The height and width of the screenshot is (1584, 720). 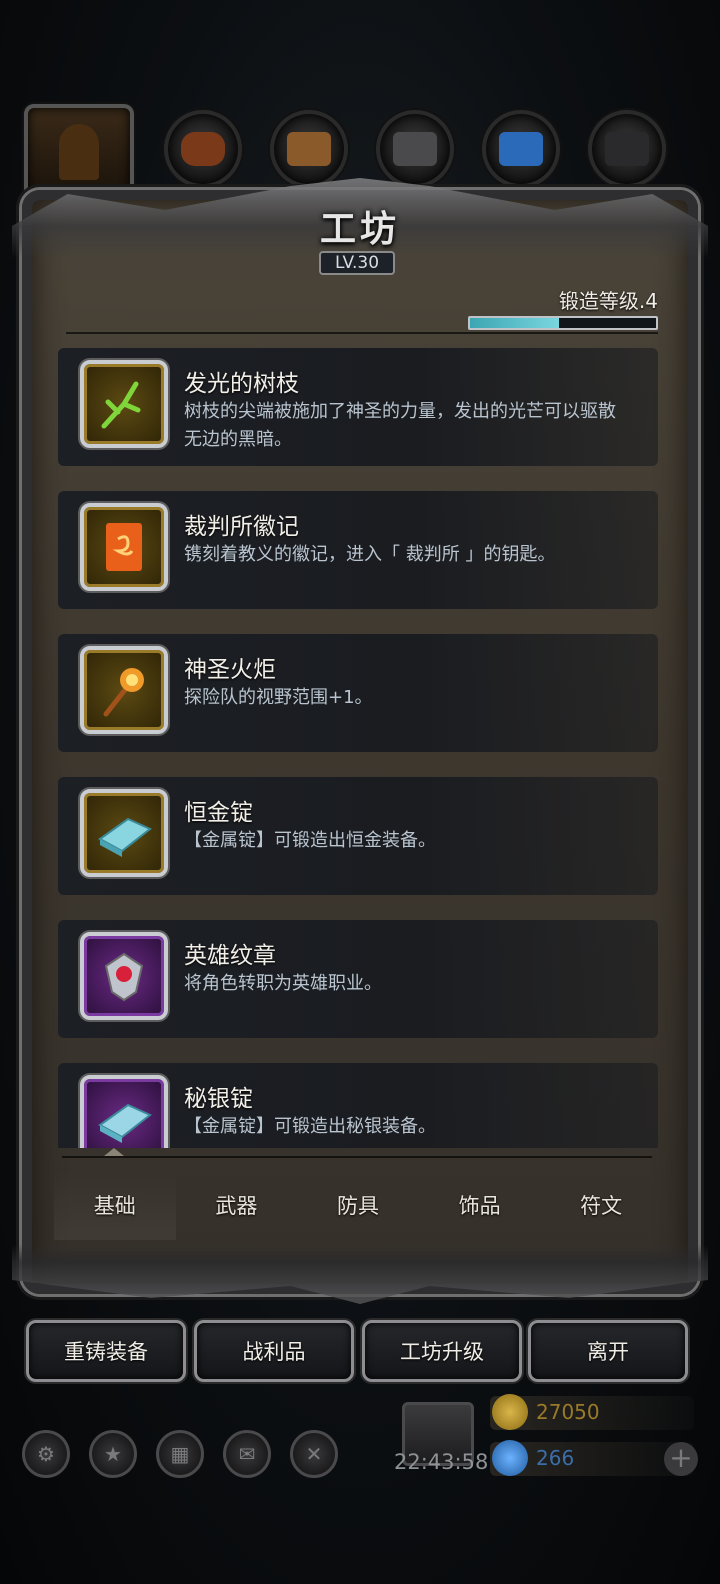 I want to click on workshop-upgrade-button: 工坊升级, so click(x=442, y=1351).